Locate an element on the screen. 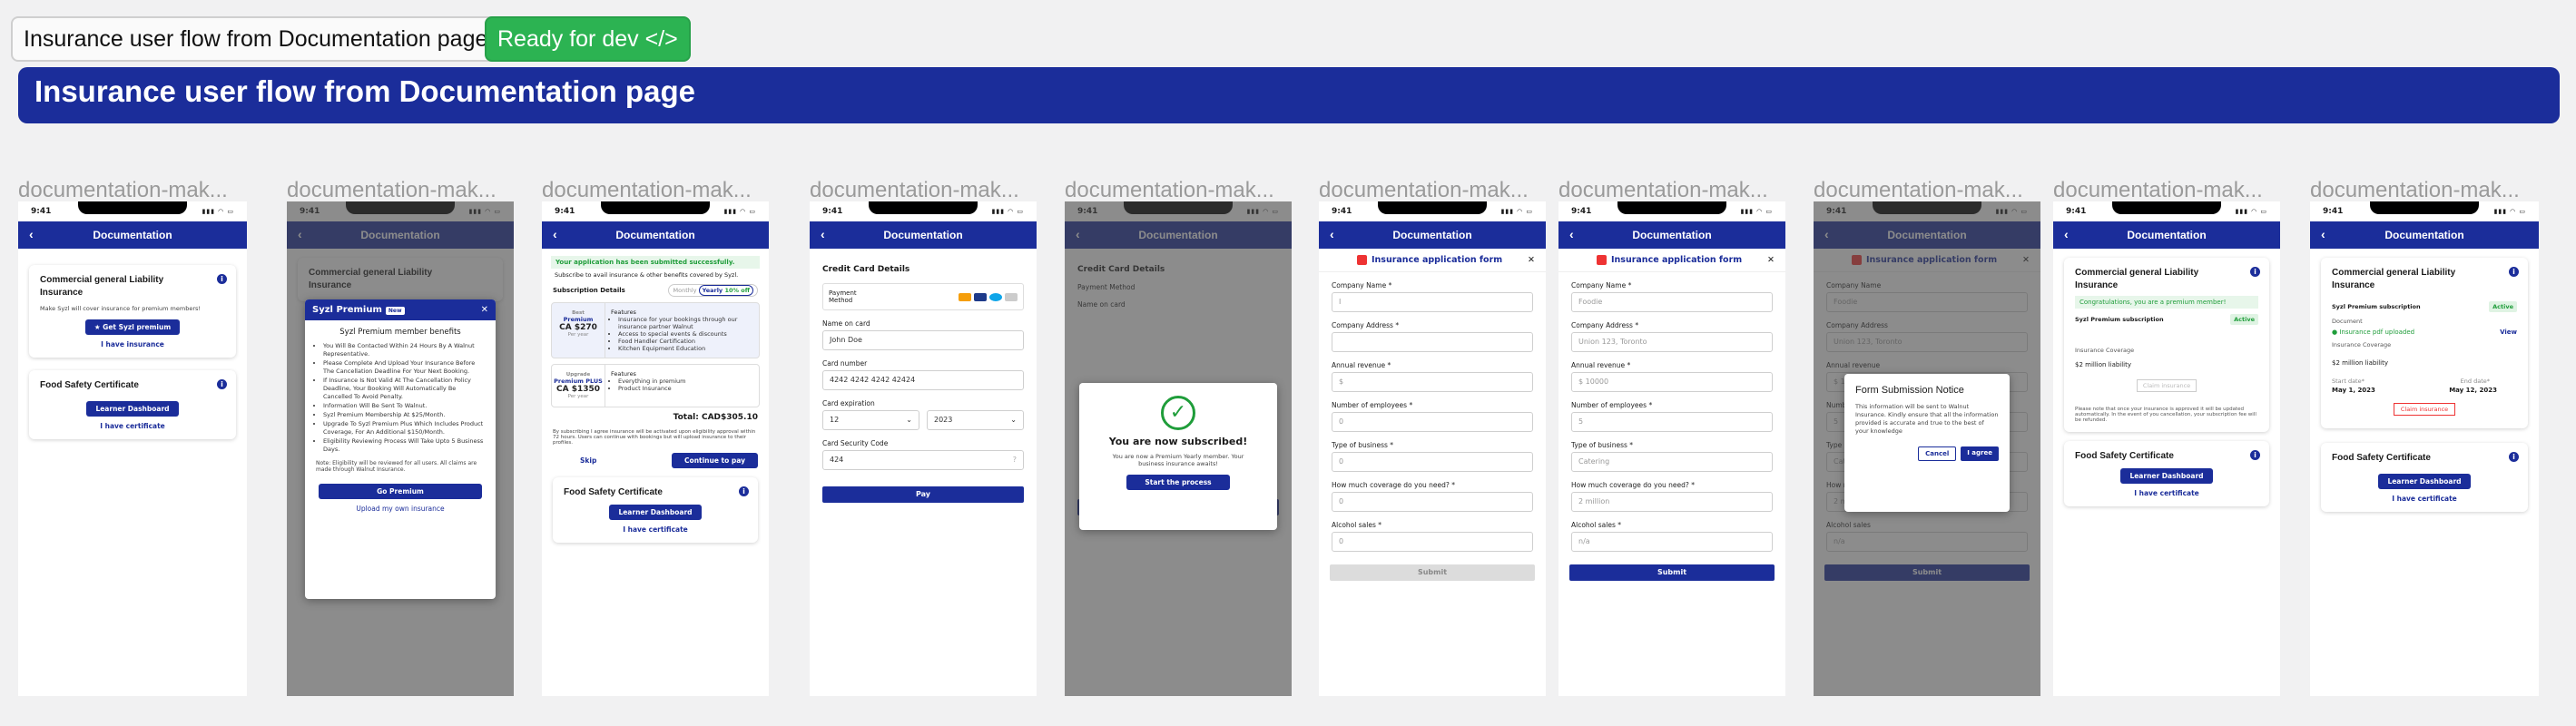 The width and height of the screenshot is (2576, 726). billing-toggle: Monthly Yearly 10% off is located at coordinates (713, 290).